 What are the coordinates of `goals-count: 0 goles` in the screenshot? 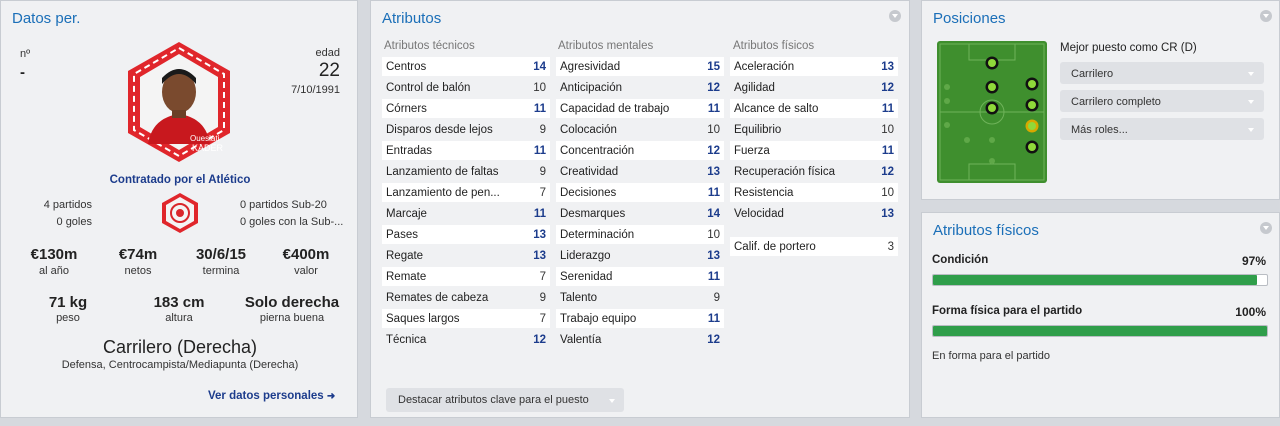 It's located at (74, 222).